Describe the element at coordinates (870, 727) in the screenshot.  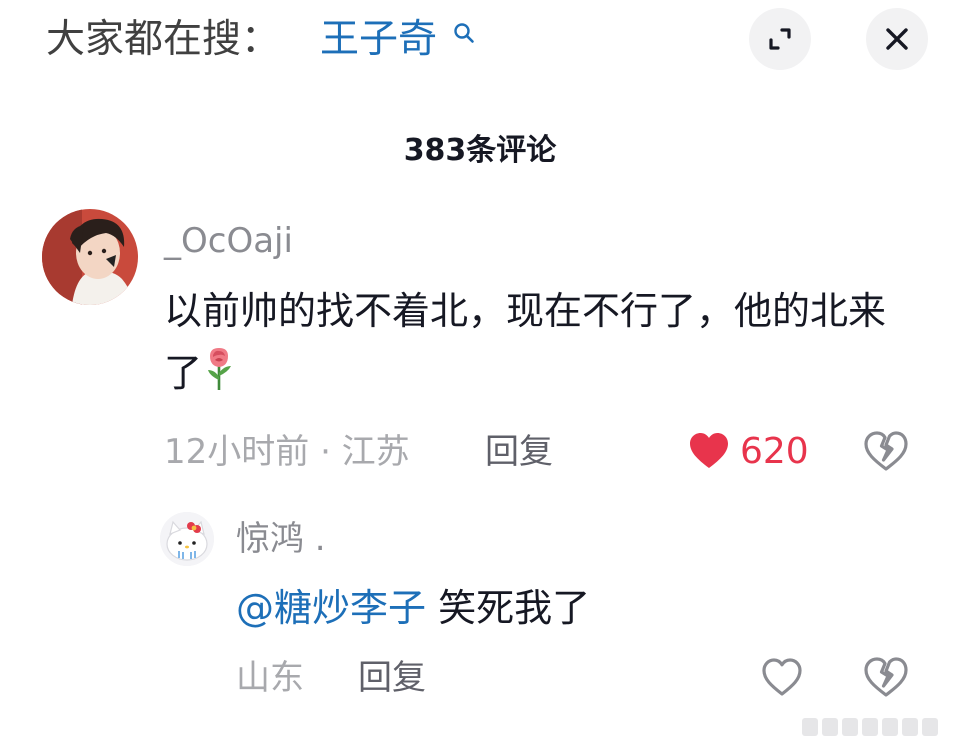
I see `watermark` at that location.